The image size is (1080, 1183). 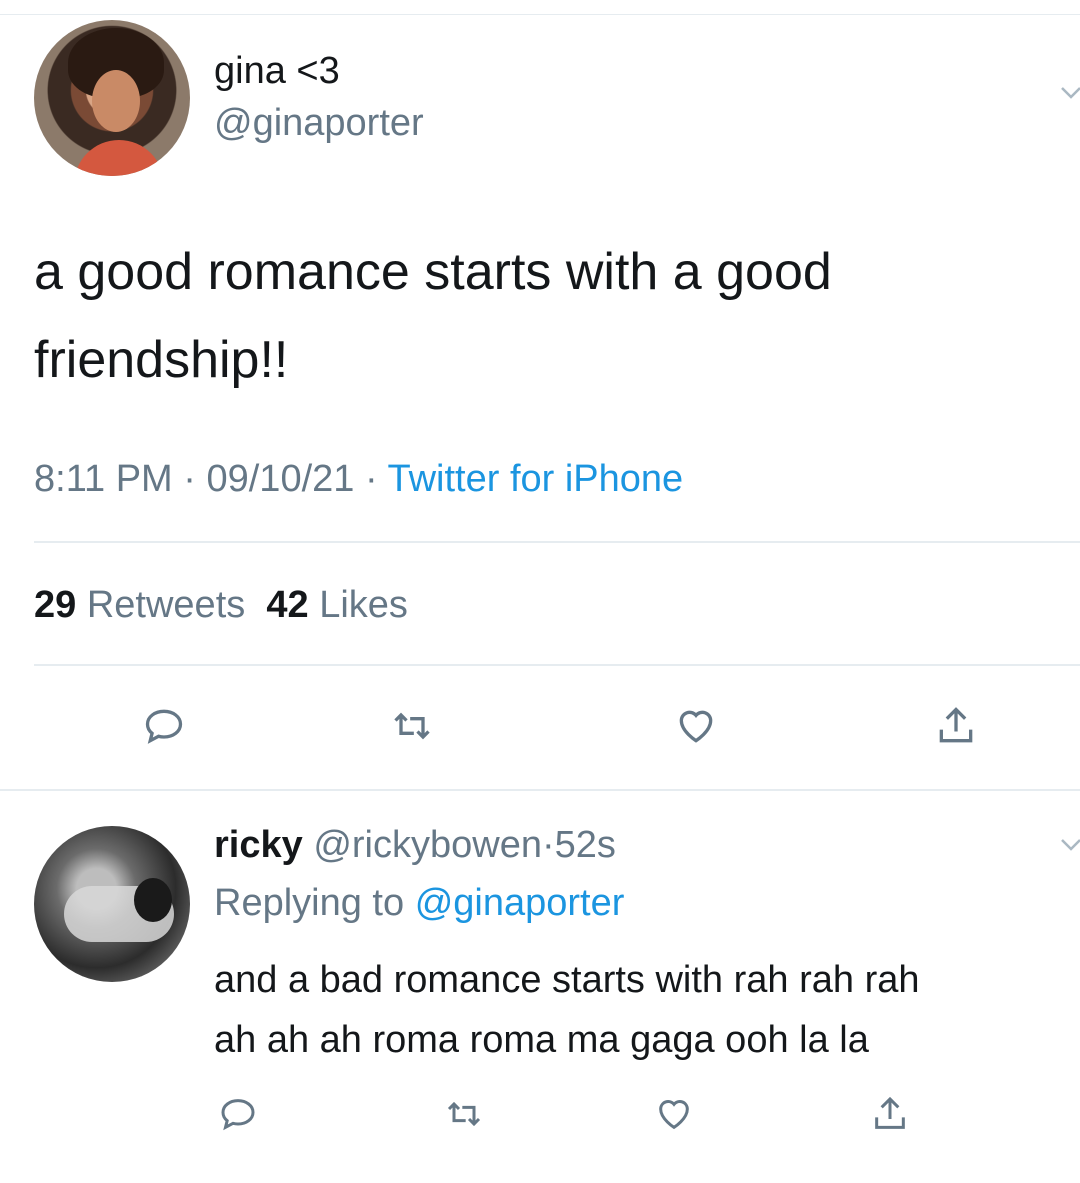 What do you see at coordinates (139, 605) in the screenshot?
I see `retweets-stat: 29 Retweets` at bounding box center [139, 605].